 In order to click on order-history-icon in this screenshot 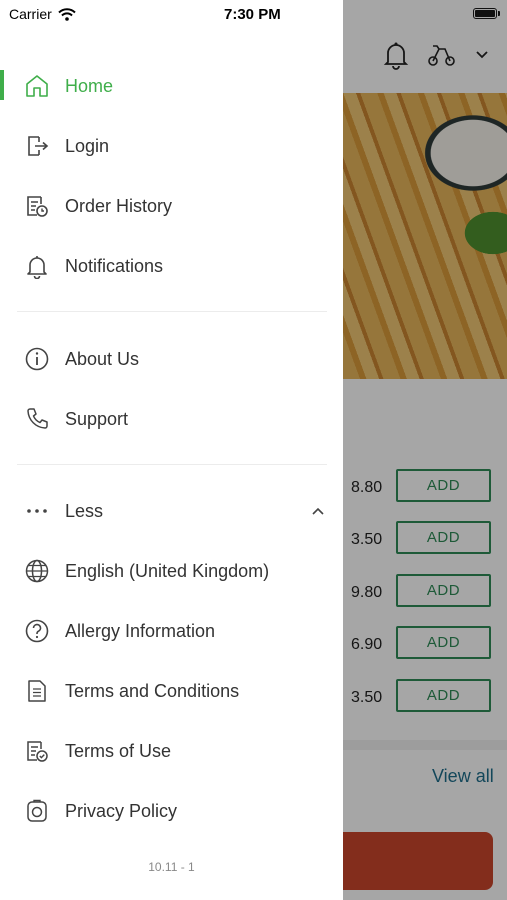, I will do `click(37, 206)`.